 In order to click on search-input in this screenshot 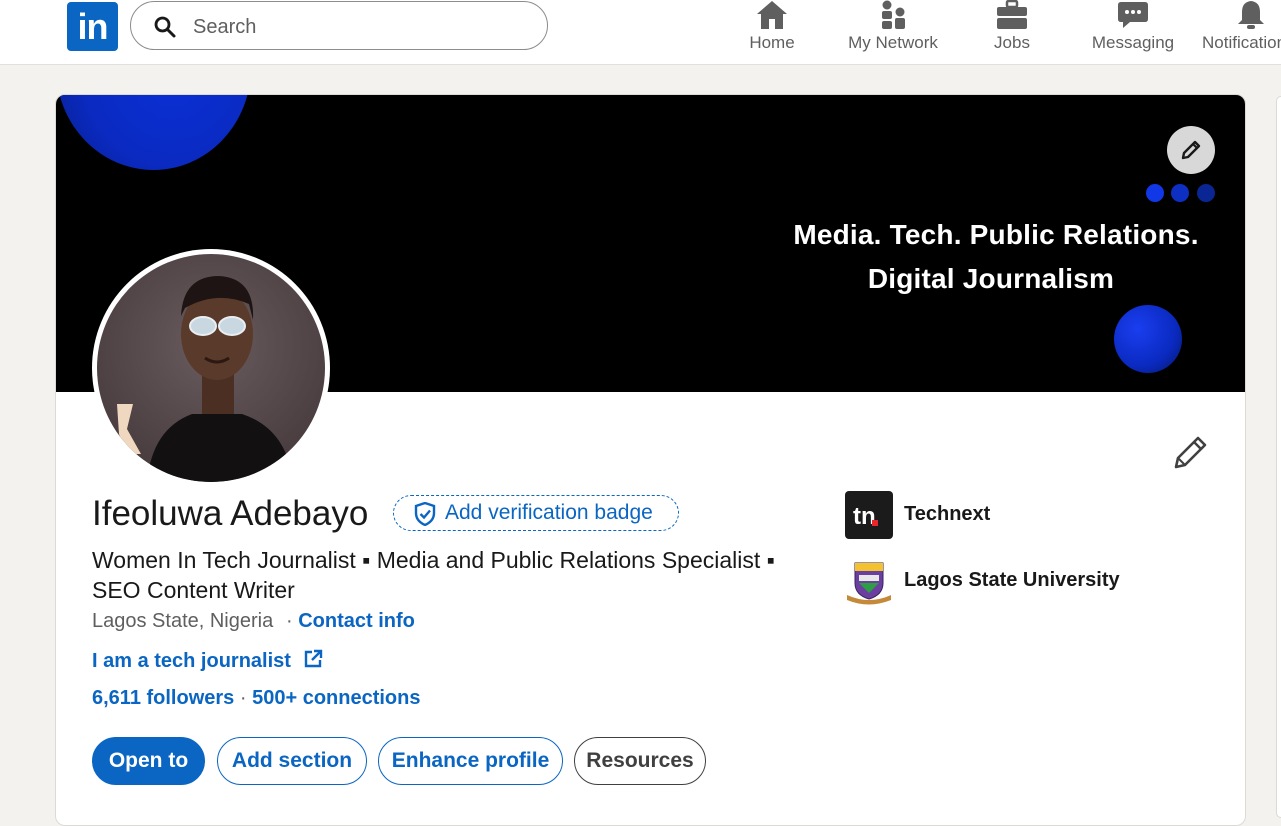, I will do `click(363, 27)`.